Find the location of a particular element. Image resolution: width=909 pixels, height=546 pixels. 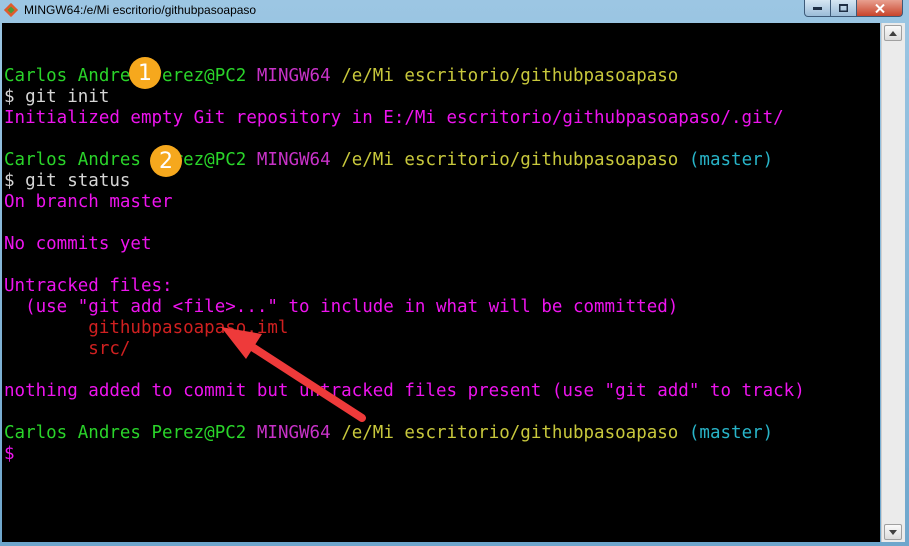

scroll-down-button is located at coordinates (893, 532).